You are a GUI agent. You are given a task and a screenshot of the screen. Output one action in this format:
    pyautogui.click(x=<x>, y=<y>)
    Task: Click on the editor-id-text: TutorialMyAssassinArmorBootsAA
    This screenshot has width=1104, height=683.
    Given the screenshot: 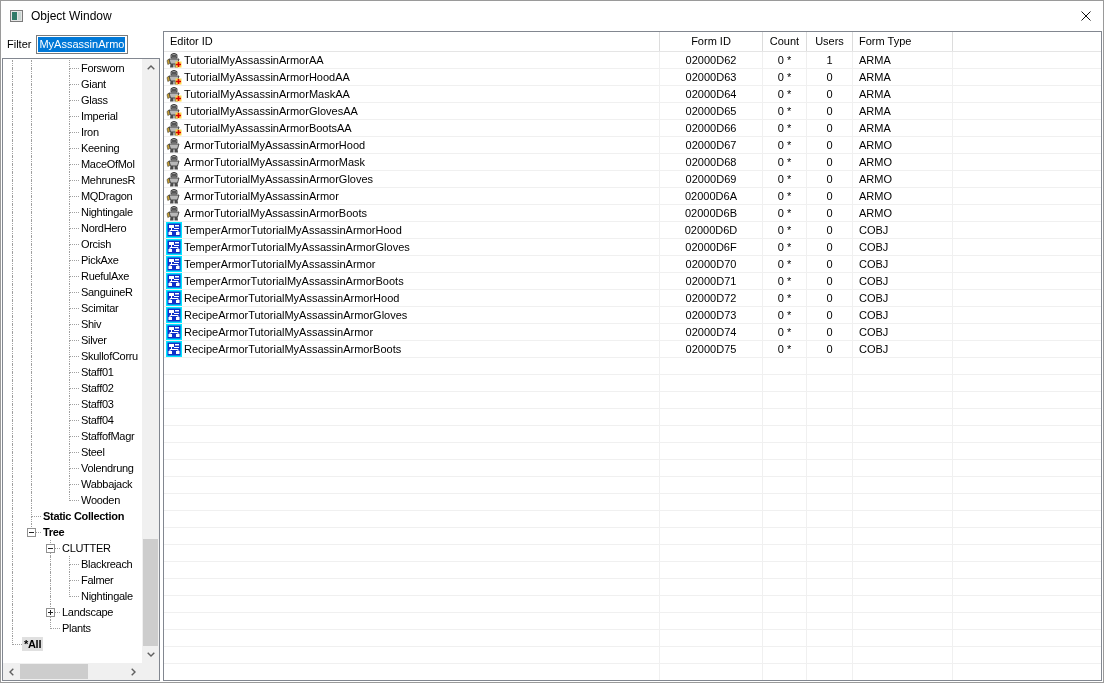 What is the action you would take?
    pyautogui.click(x=268, y=128)
    